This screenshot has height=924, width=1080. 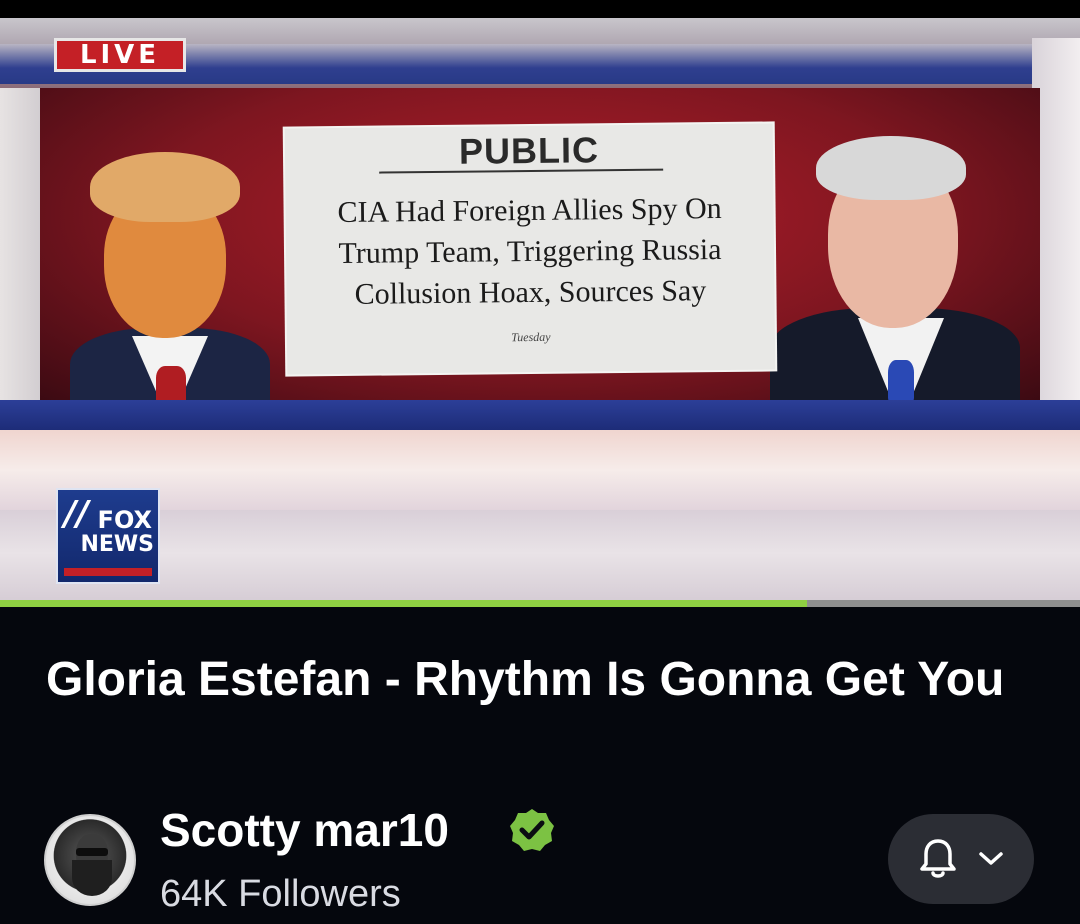 I want to click on logo-line-2: NEWS, so click(x=117, y=544).